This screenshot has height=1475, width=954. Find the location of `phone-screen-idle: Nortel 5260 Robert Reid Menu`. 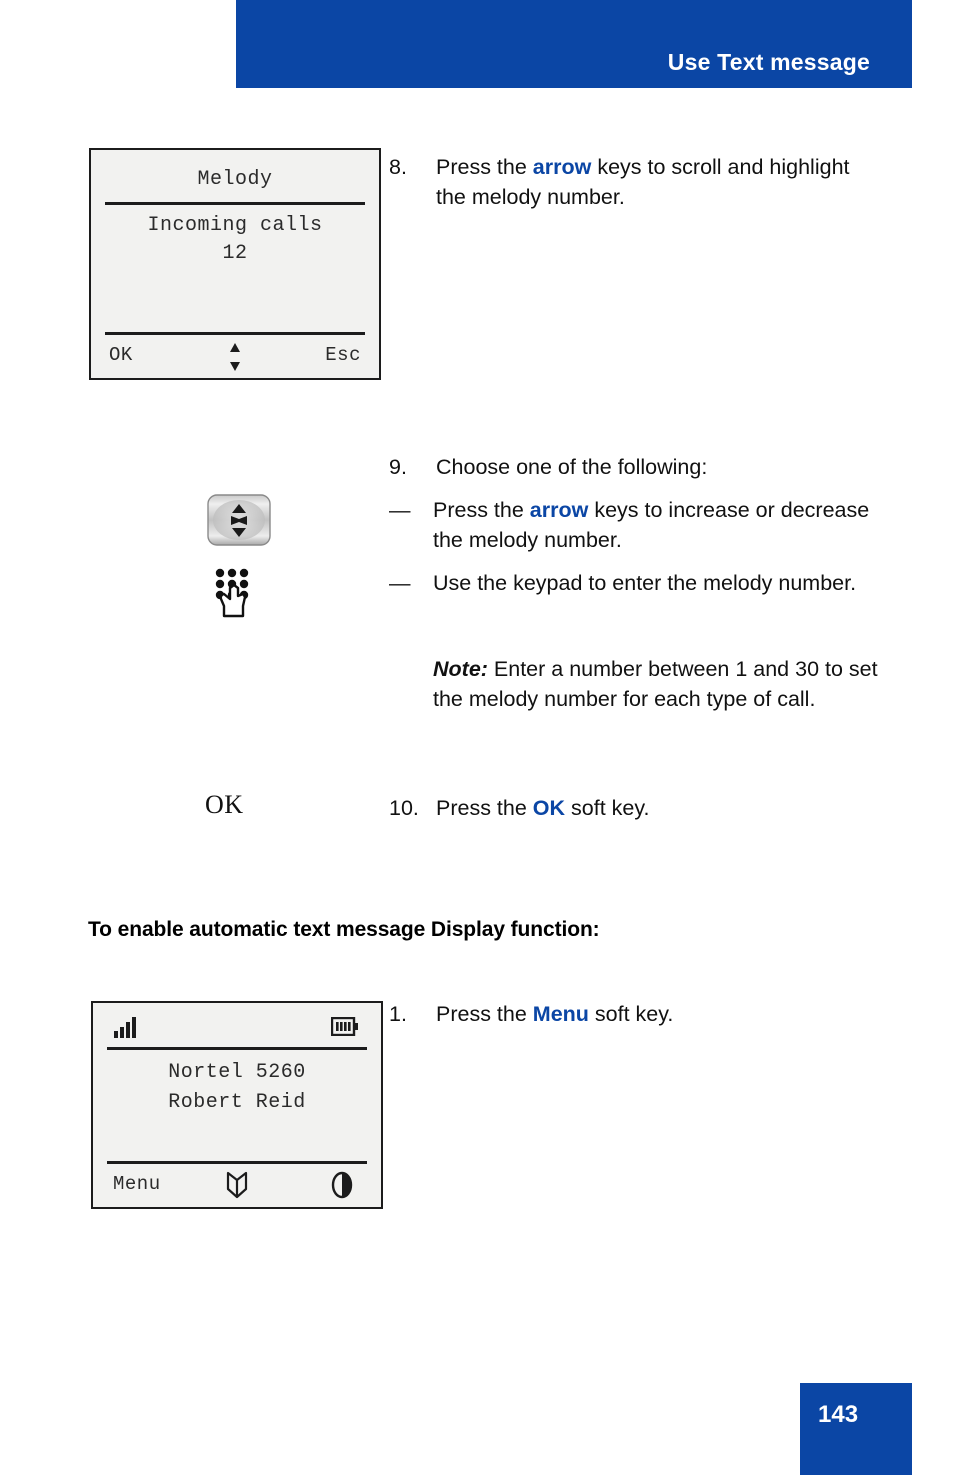

phone-screen-idle: Nortel 5260 Robert Reid Menu is located at coordinates (237, 1105).